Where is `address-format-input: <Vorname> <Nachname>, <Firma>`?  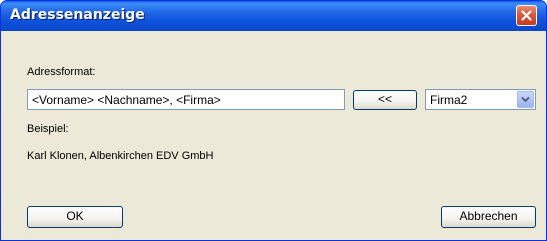
address-format-input: <Vorname> <Nachname>, <Firma> is located at coordinates (186, 99).